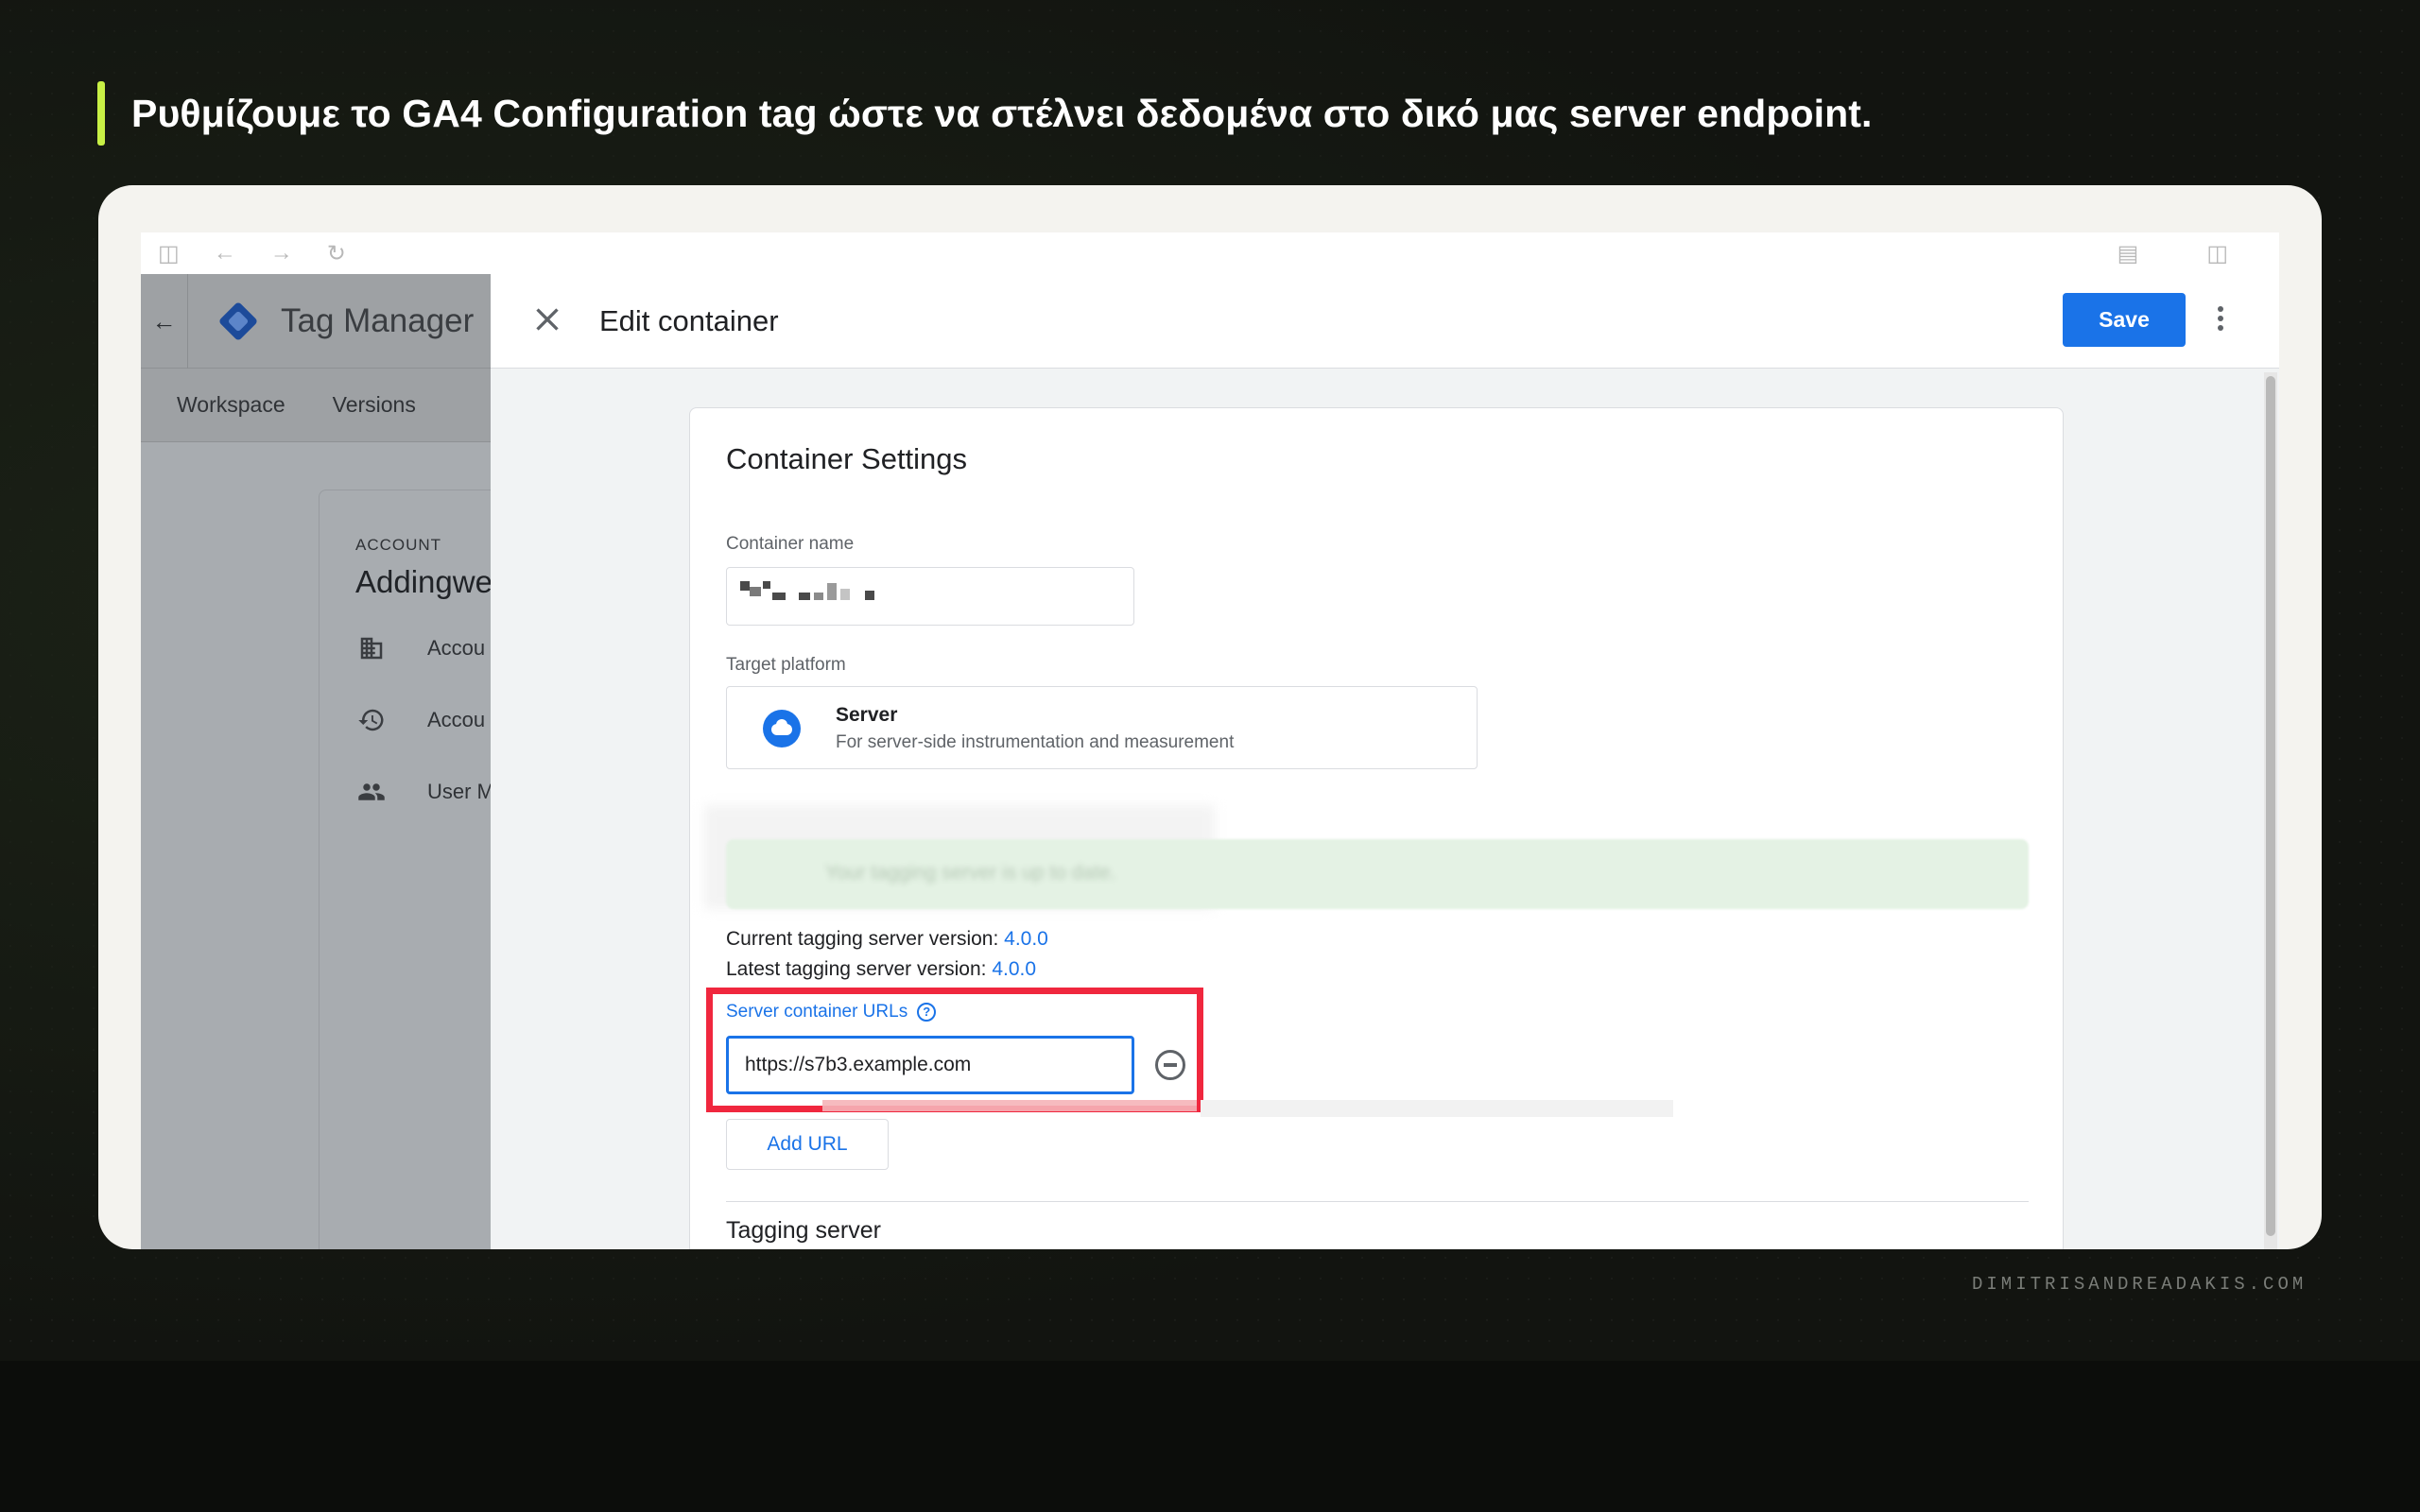  Describe the element at coordinates (817, 1012) in the screenshot. I see `server-urls-label-text: Server container URLs` at that location.